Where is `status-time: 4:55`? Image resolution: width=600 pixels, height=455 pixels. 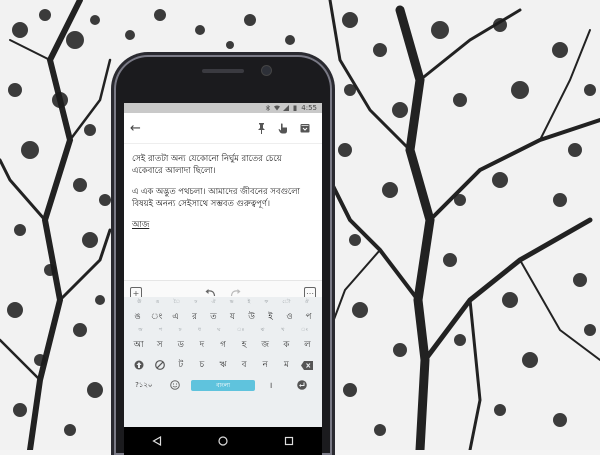 status-time: 4:55 is located at coordinates (309, 108).